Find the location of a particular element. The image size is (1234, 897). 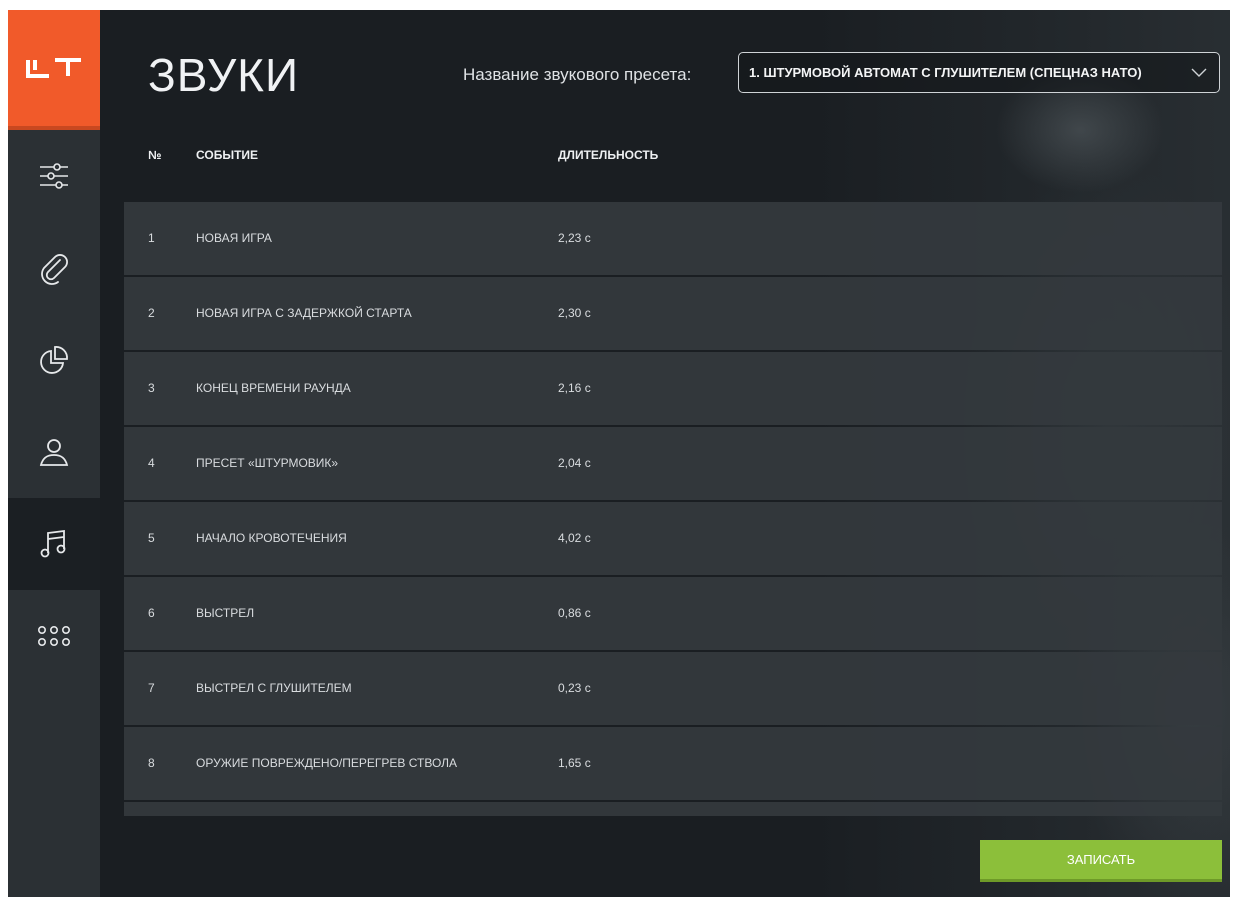

table-row: 5 НАЧАЛО КРОВОТЕЧЕНИЯ 4,02 с is located at coordinates (673, 538).